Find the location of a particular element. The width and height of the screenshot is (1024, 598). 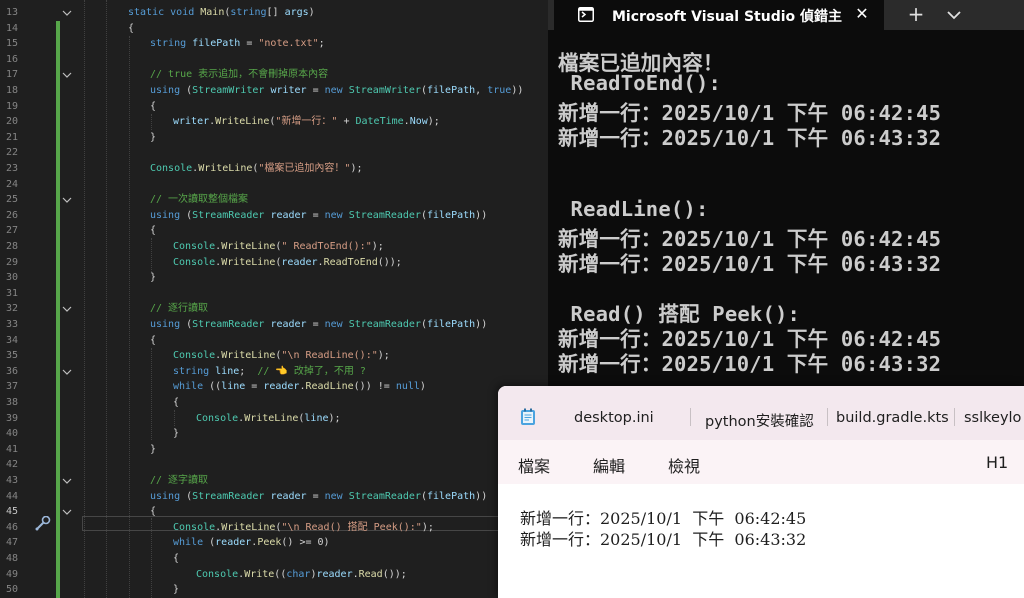

code-text: Console.WriteLine("\n ReadLine():"); is located at coordinates (281, 356).